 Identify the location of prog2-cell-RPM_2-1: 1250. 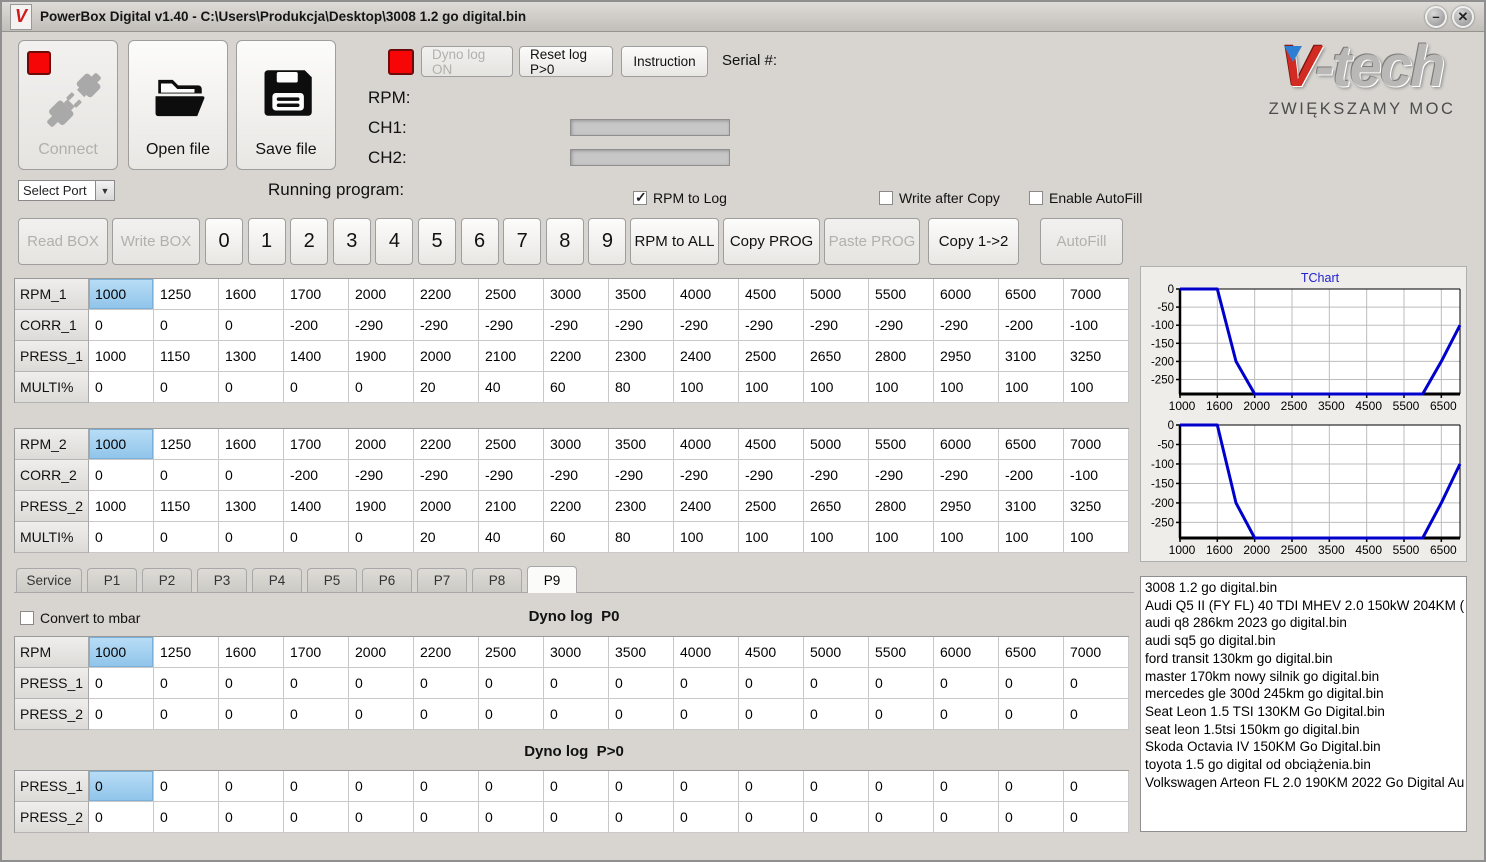
(186, 444).